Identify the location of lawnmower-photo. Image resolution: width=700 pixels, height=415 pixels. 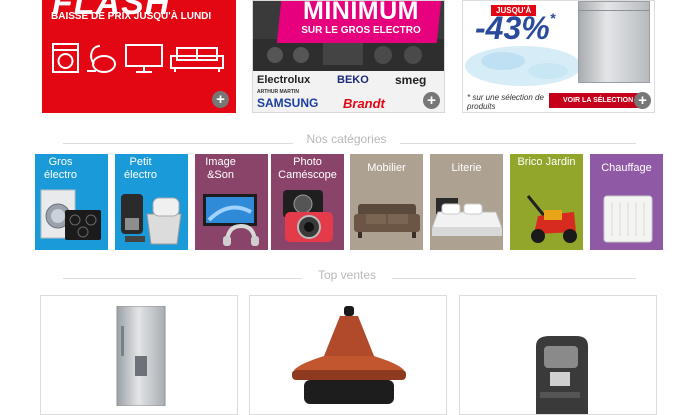
(551, 219).